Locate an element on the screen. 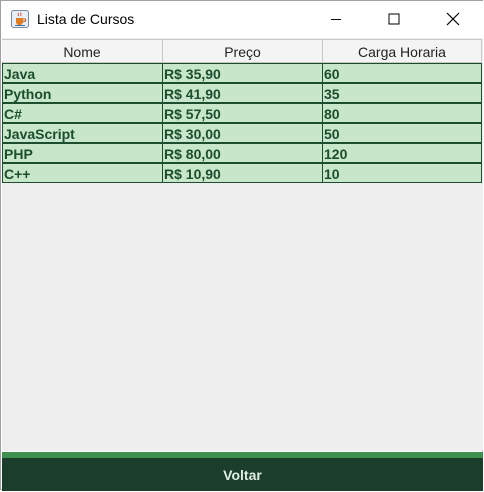 This screenshot has height=492, width=484. close-button is located at coordinates (453, 19).